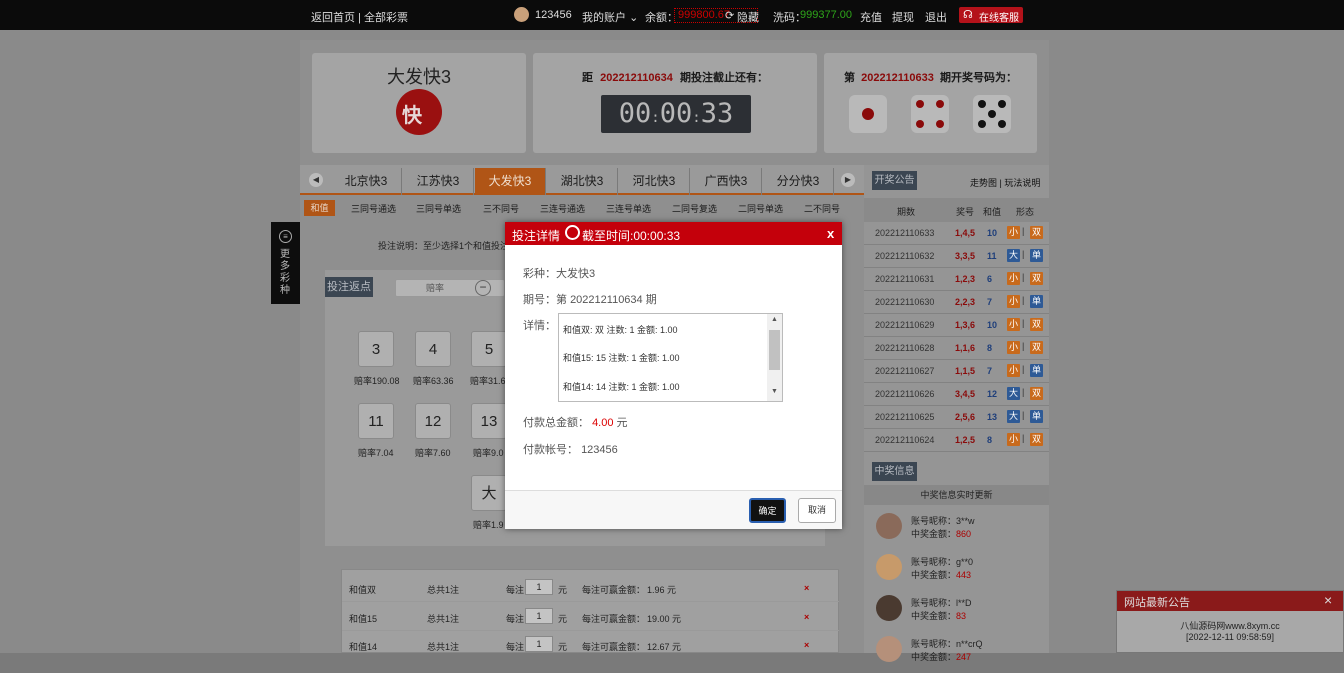 This screenshot has width=1344, height=673. Describe the element at coordinates (359, 17) in the screenshot. I see `home-link: 返回首页 | 全部彩票` at that location.